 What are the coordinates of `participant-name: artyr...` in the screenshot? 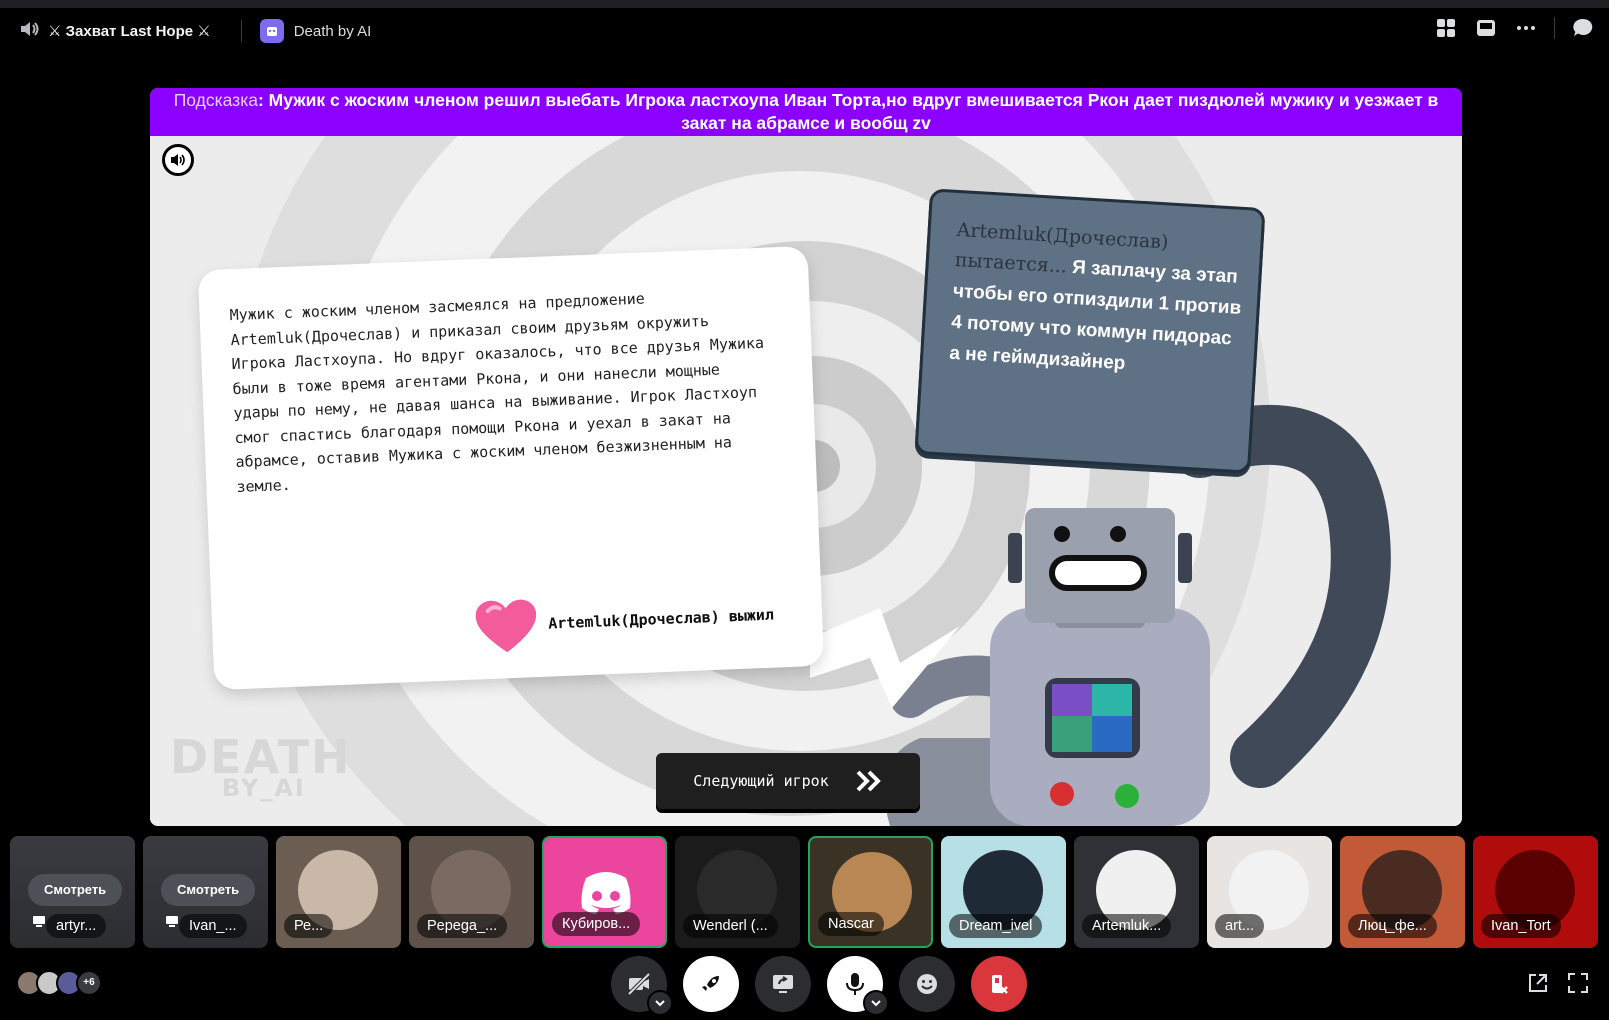 It's located at (76, 926).